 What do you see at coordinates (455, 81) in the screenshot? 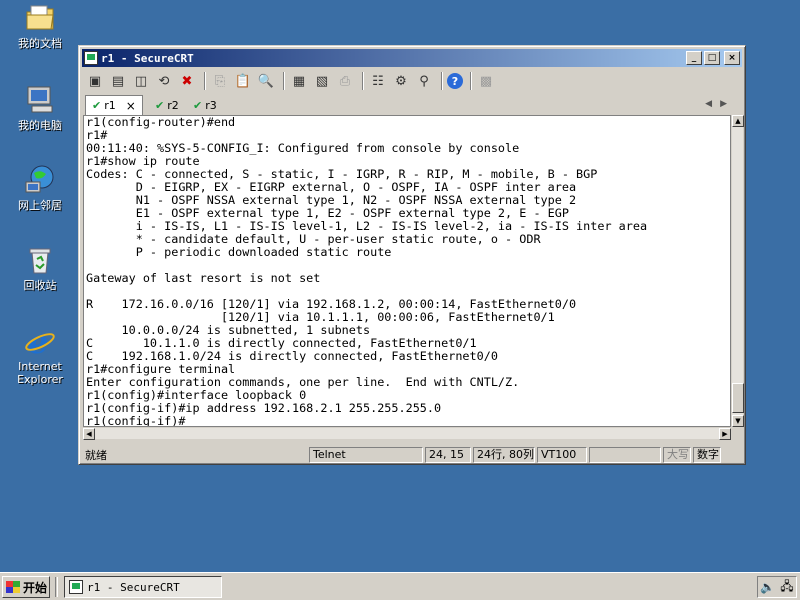
I see `help-icon: ?` at bounding box center [455, 81].